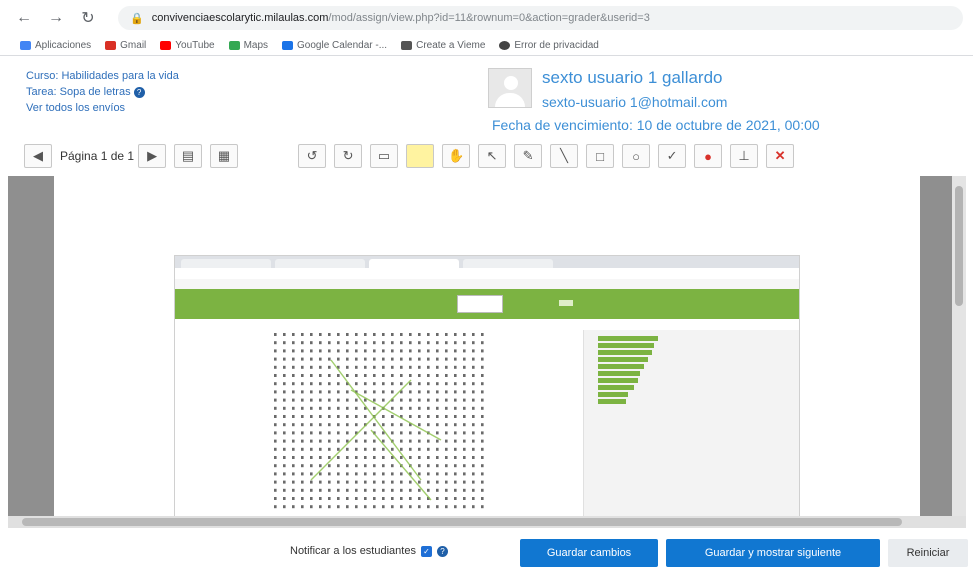  I want to click on notify-checkbox: ✓, so click(426, 551).